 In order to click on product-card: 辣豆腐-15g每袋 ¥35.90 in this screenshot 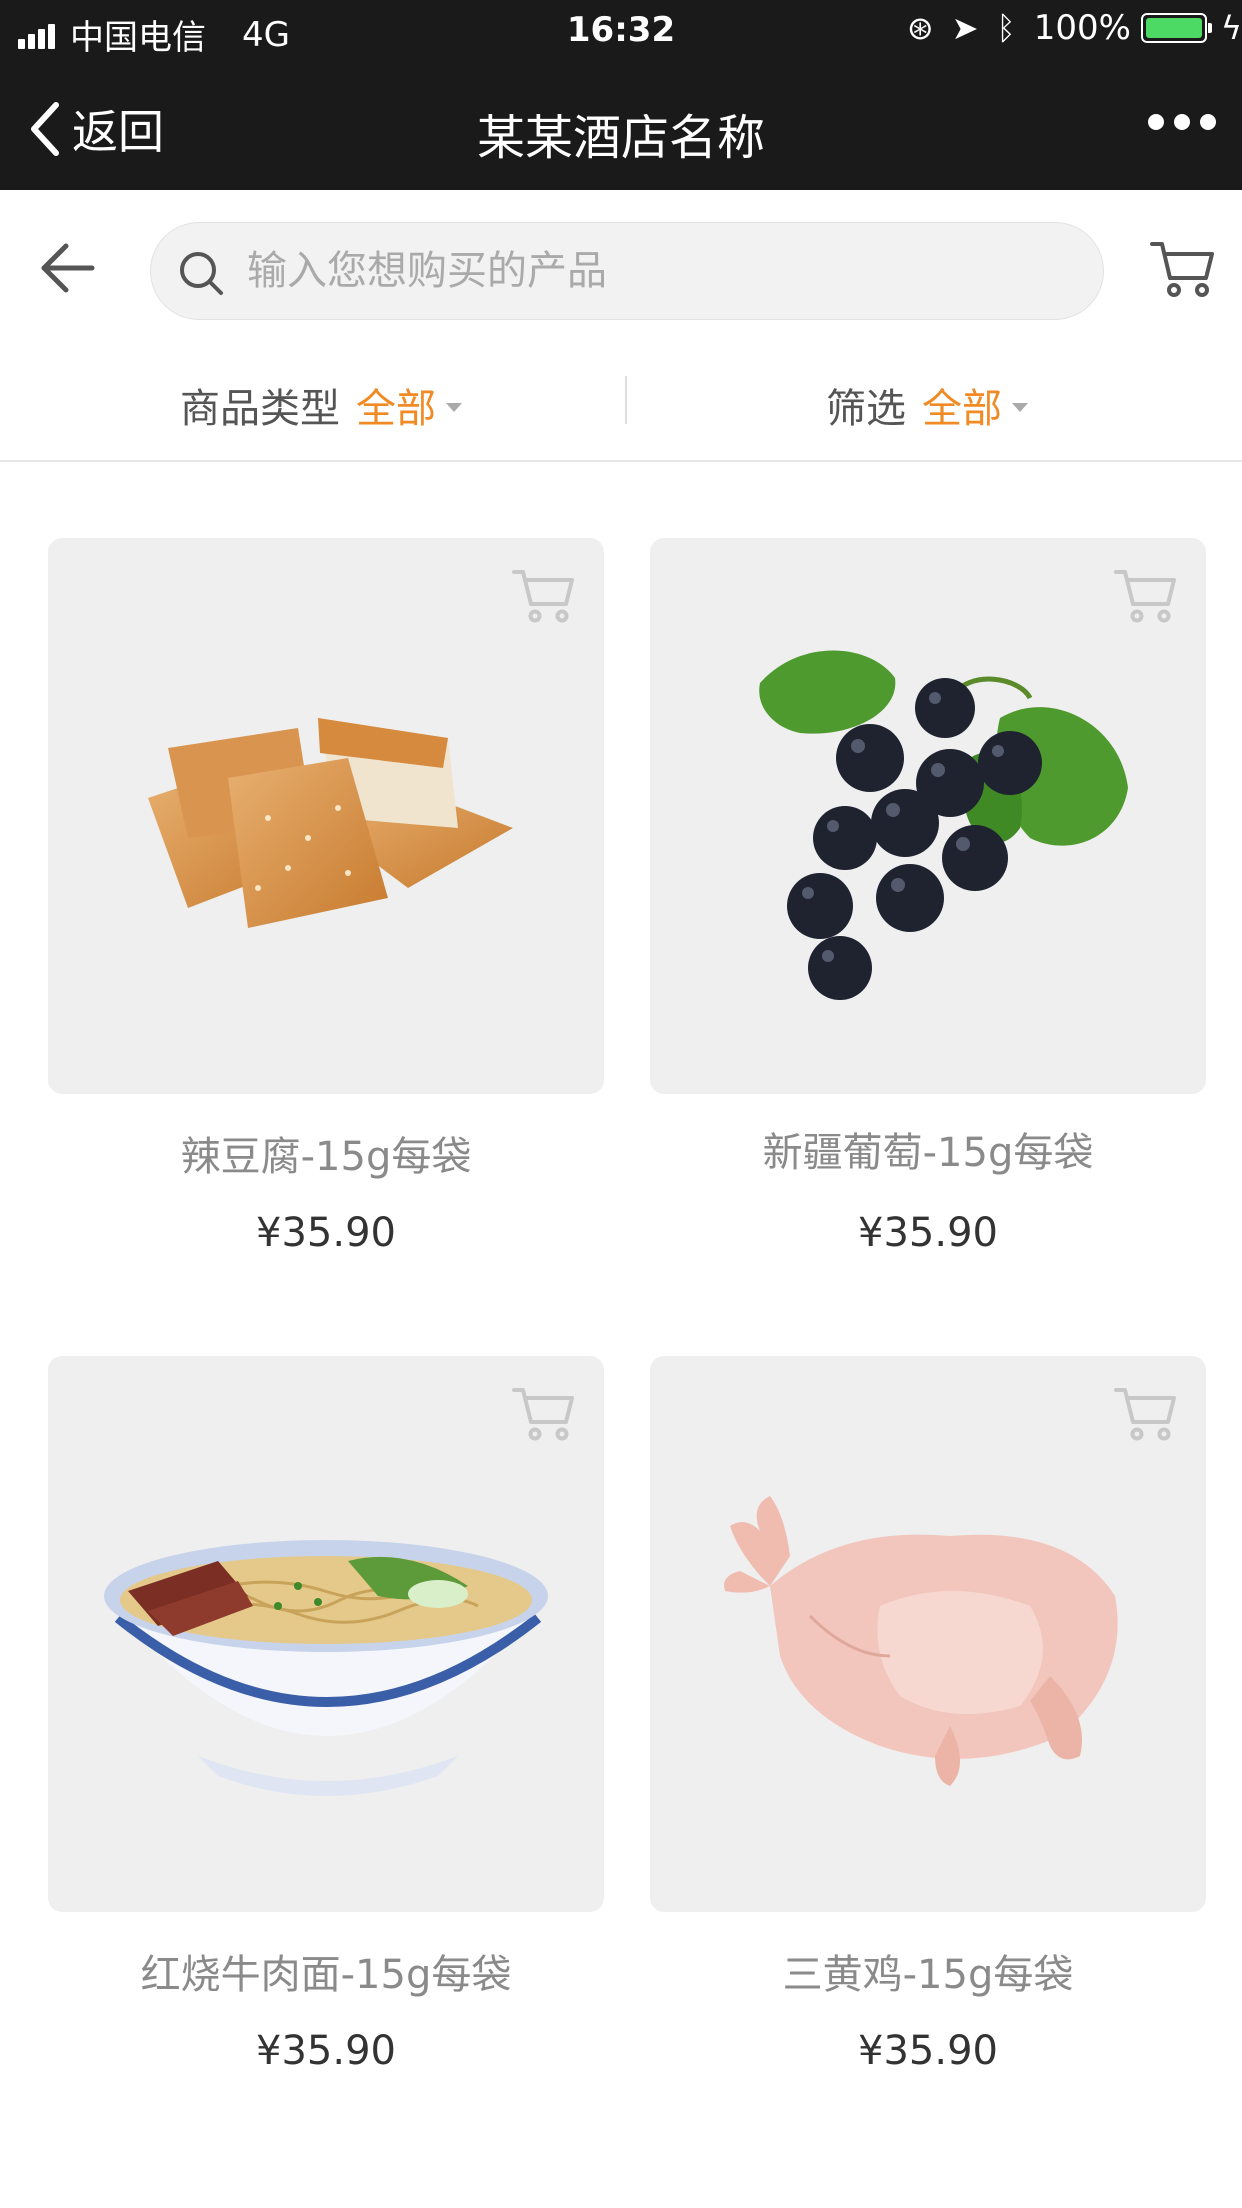, I will do `click(326, 897)`.